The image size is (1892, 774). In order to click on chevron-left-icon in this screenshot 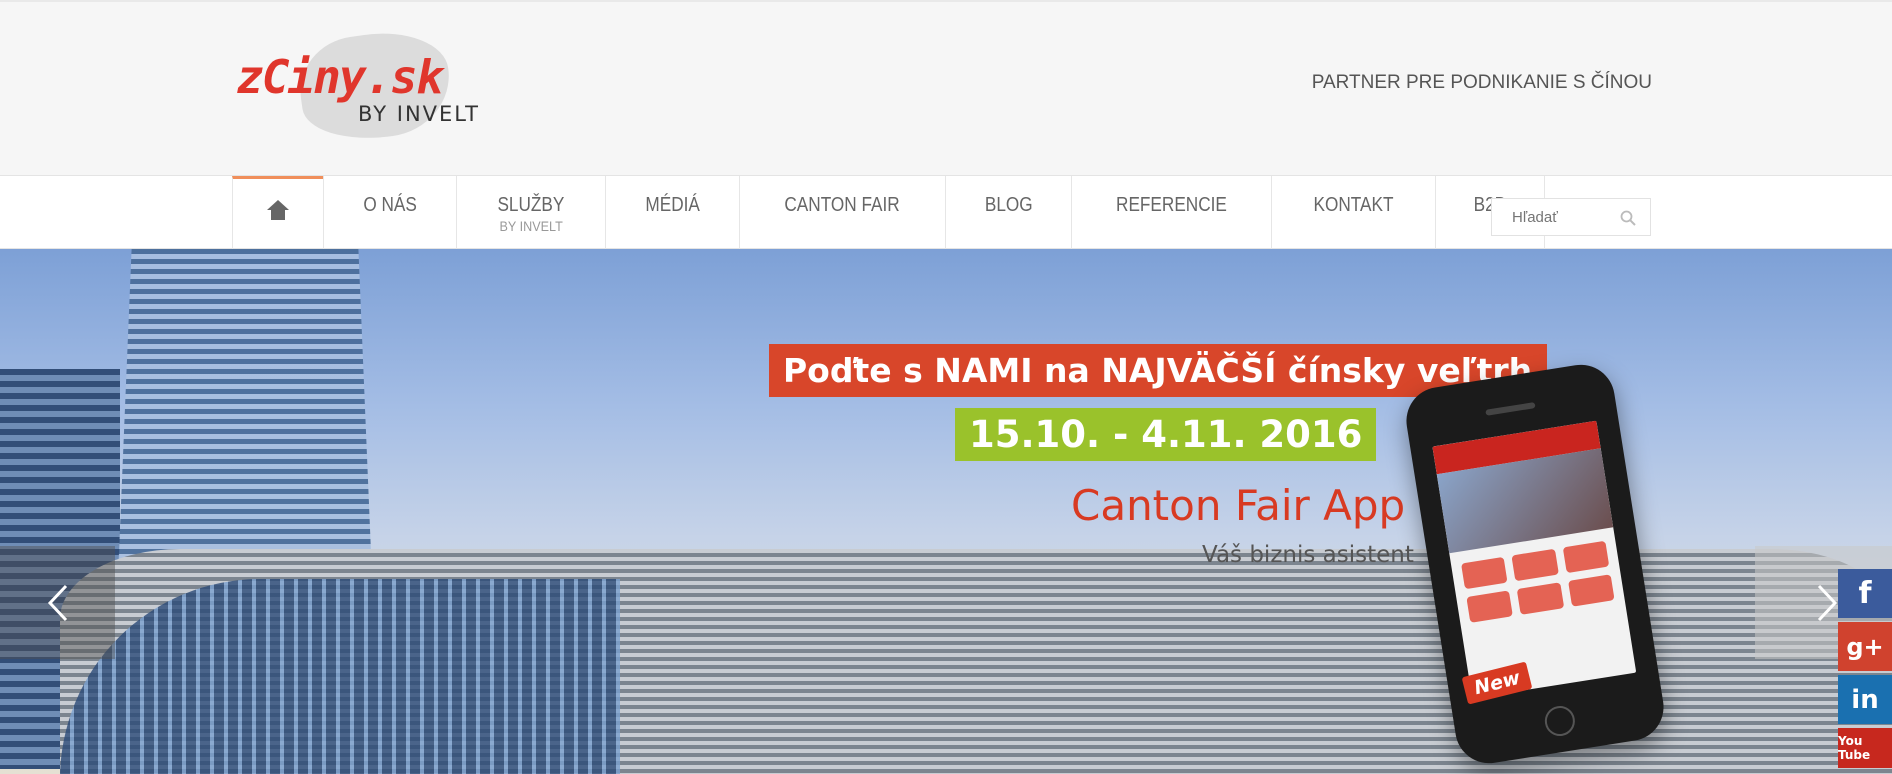, I will do `click(57, 603)`.